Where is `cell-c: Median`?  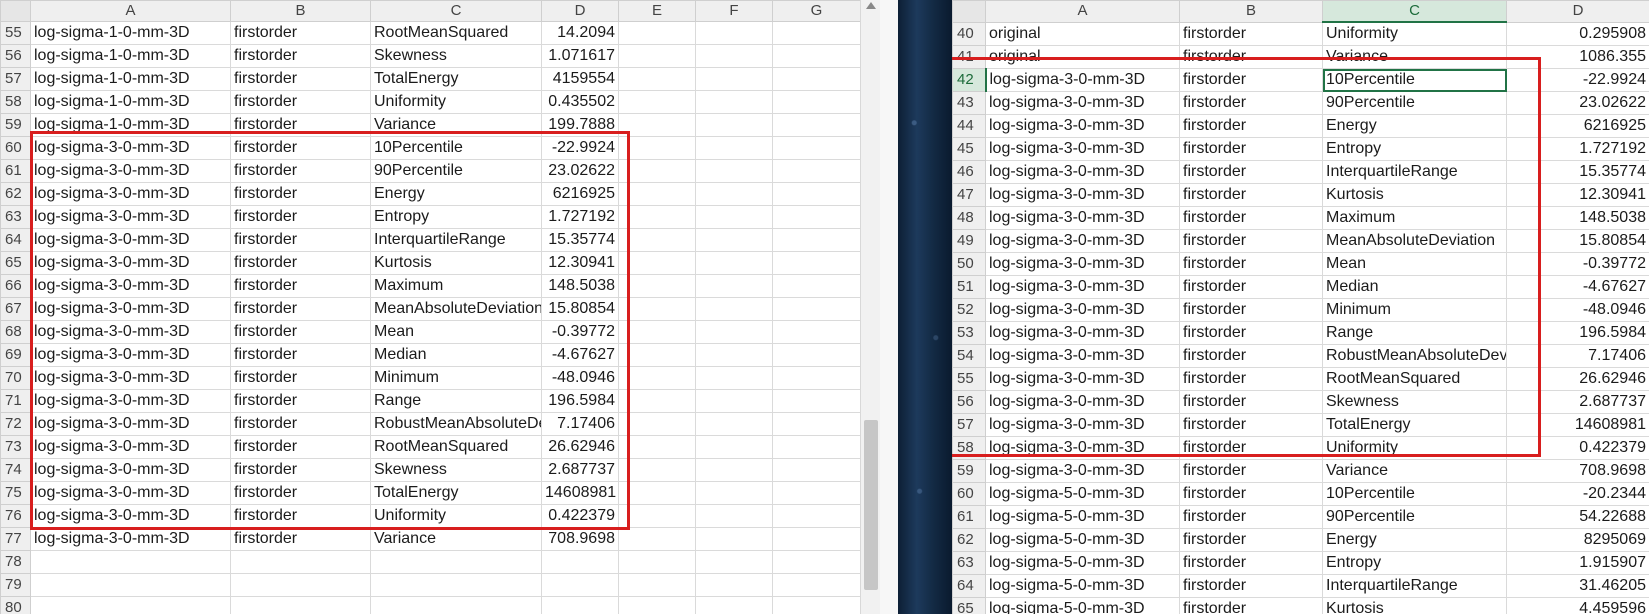 cell-c: Median is located at coordinates (1414, 287).